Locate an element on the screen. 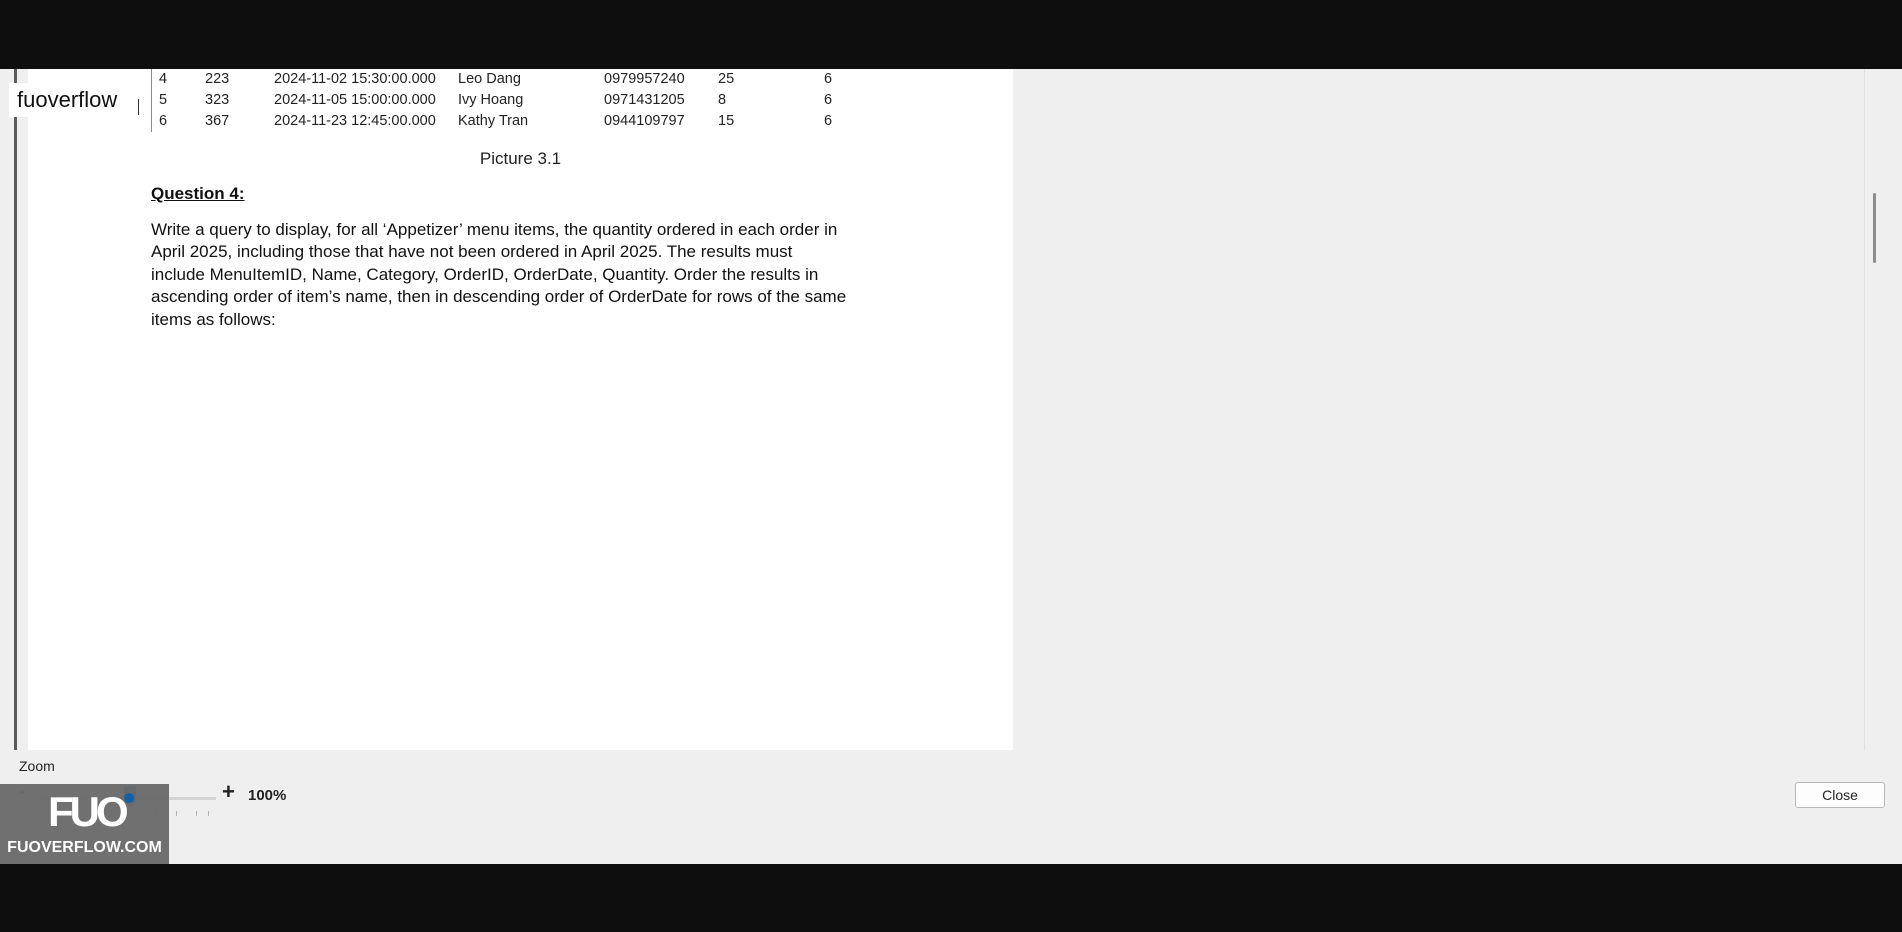 The image size is (1902, 932). table-cell: 0944109797 is located at coordinates (644, 121).